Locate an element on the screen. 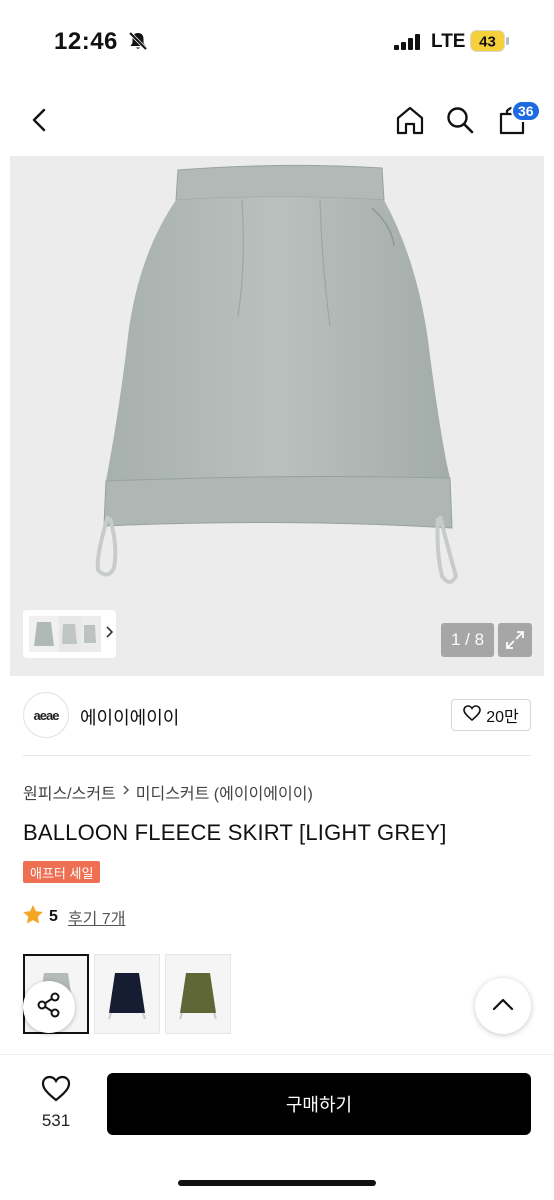 The height and width of the screenshot is (1200, 554). breadcrumb: 원피스/스커트 미디스커트 (에이이에이이) is located at coordinates (168, 792).